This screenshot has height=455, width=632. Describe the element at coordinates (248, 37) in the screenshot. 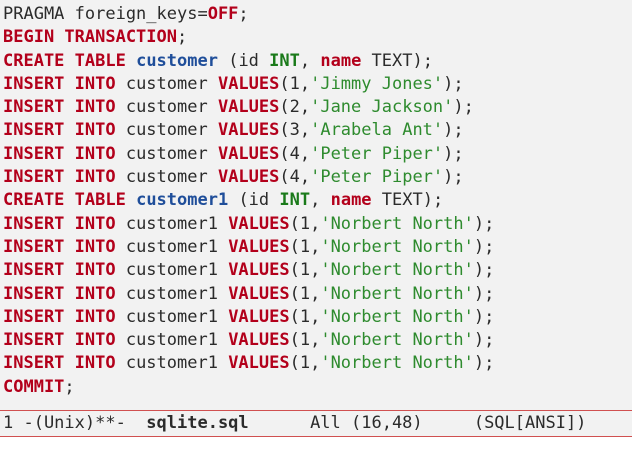

I see `code-line: BEGIN TRANSACTION;` at that location.